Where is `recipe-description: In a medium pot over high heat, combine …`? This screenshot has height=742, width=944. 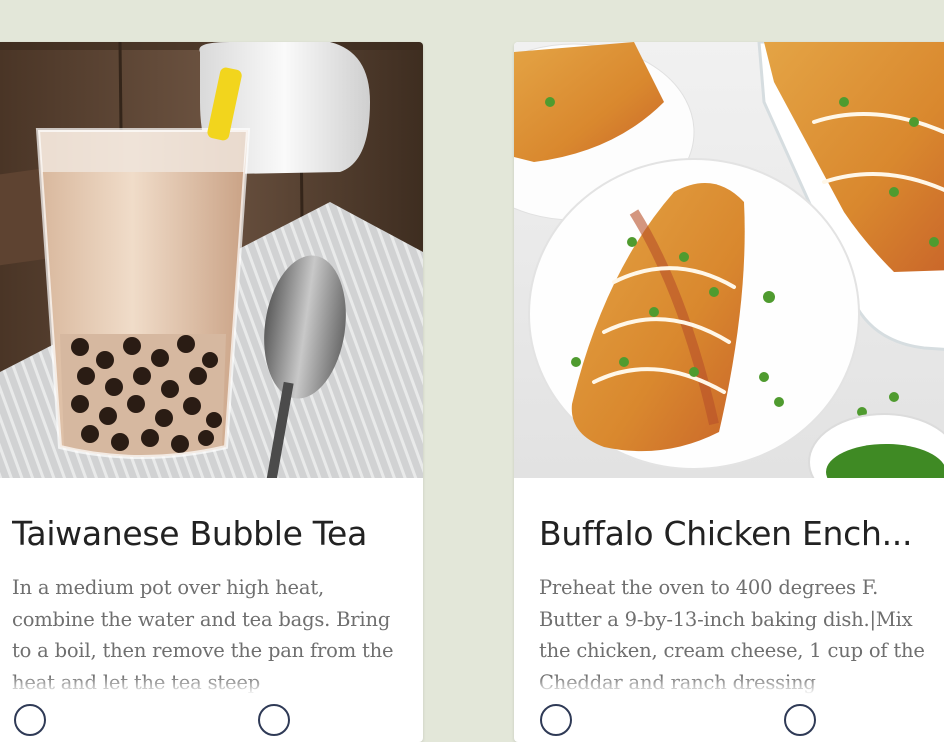 recipe-description: In a medium pot over high heat, combine … is located at coordinates (208, 635).